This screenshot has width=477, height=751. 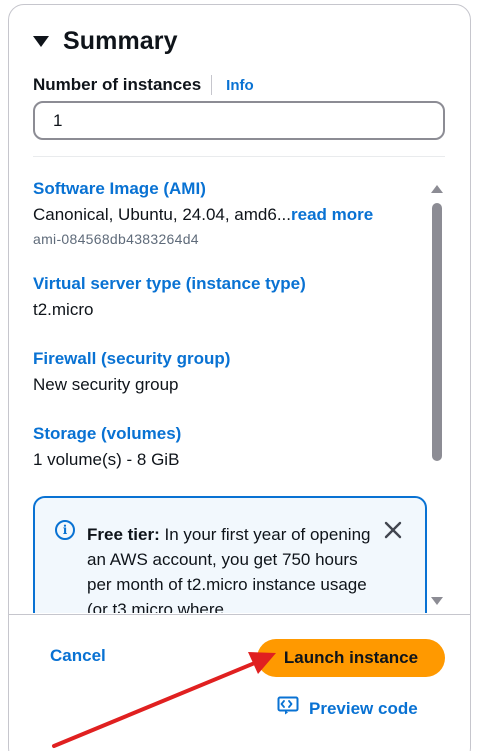 What do you see at coordinates (239, 614) in the screenshot?
I see `footer-divider` at bounding box center [239, 614].